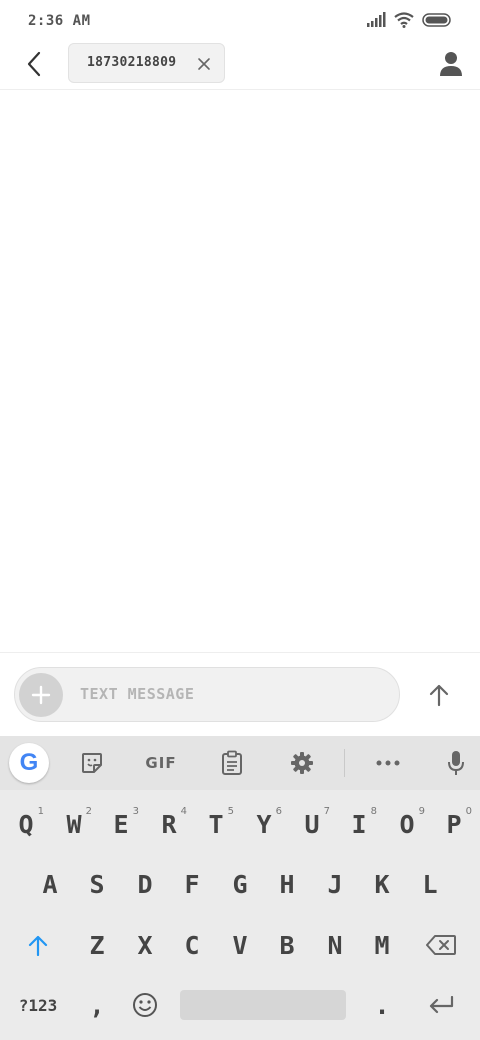 This screenshot has height=1040, width=480. What do you see at coordinates (451, 64) in the screenshot?
I see `add-contact-button` at bounding box center [451, 64].